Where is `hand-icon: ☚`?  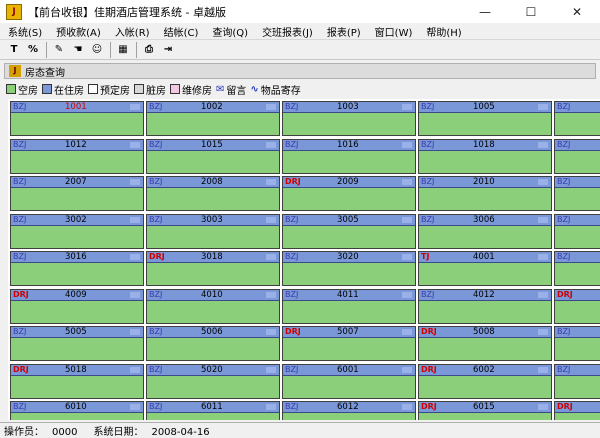 hand-icon: ☚ is located at coordinates (78, 50).